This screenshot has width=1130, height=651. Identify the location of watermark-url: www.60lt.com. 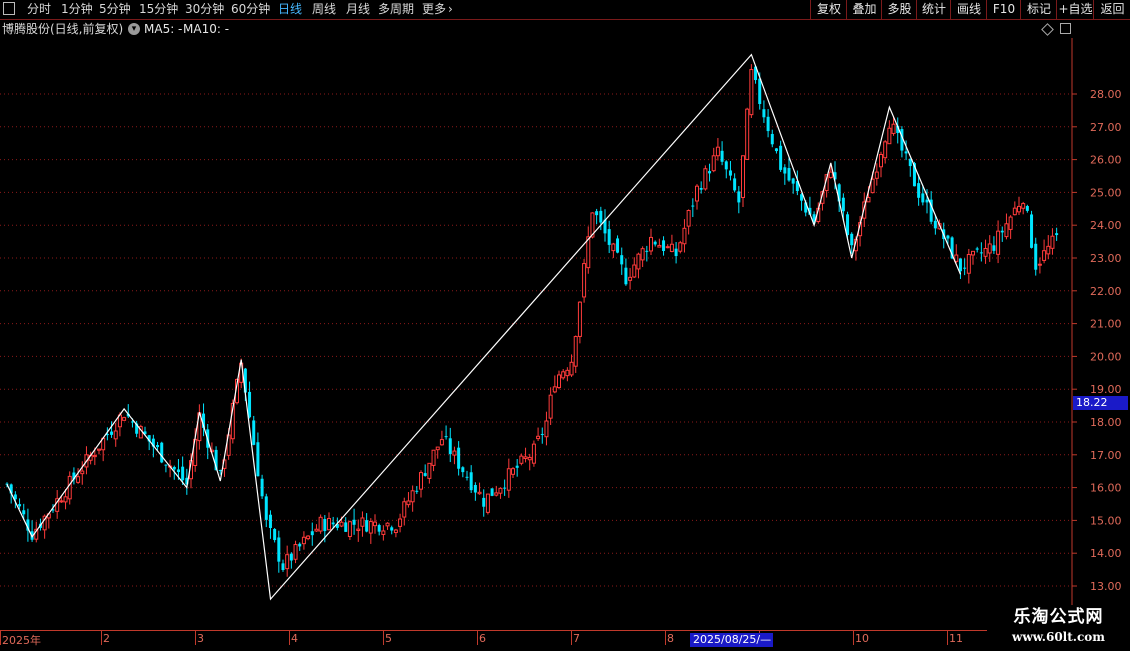
(1058, 637).